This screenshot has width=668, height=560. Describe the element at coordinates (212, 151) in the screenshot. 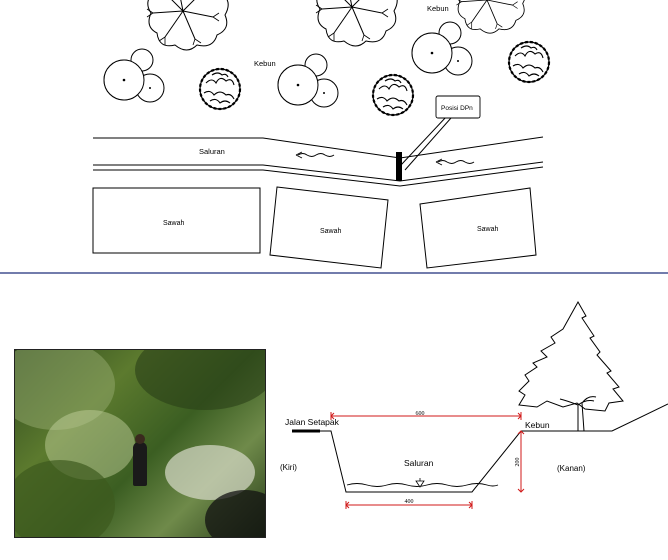

I see `saluran-plan-label: Saluran` at that location.